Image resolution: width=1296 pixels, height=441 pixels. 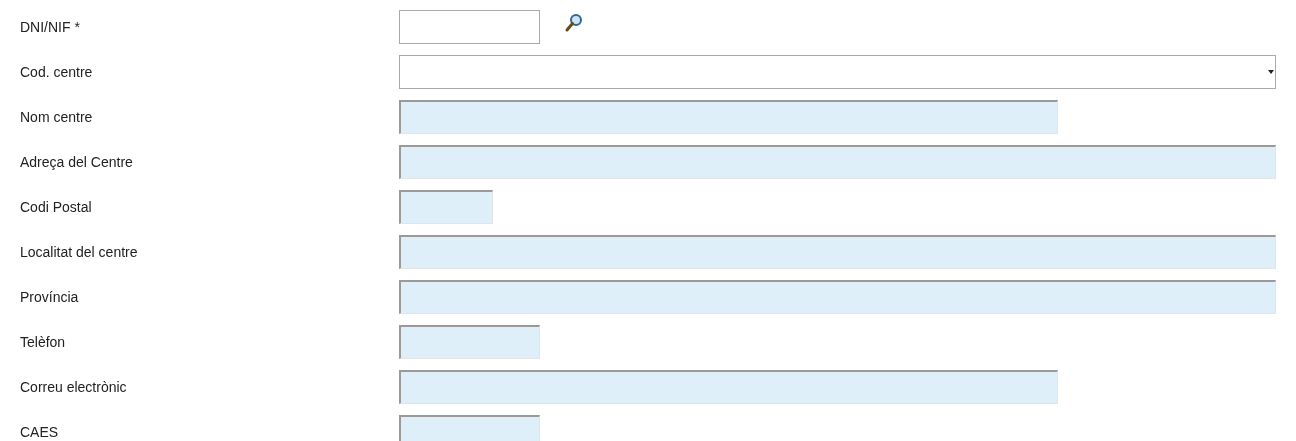 What do you see at coordinates (43, 342) in the screenshot?
I see `field-label: Telèfon` at bounding box center [43, 342].